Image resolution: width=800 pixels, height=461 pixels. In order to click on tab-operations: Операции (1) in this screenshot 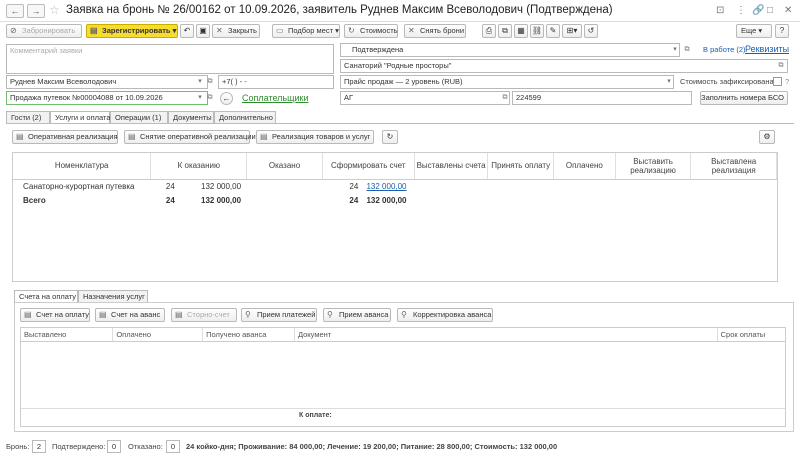, I will do `click(139, 117)`.